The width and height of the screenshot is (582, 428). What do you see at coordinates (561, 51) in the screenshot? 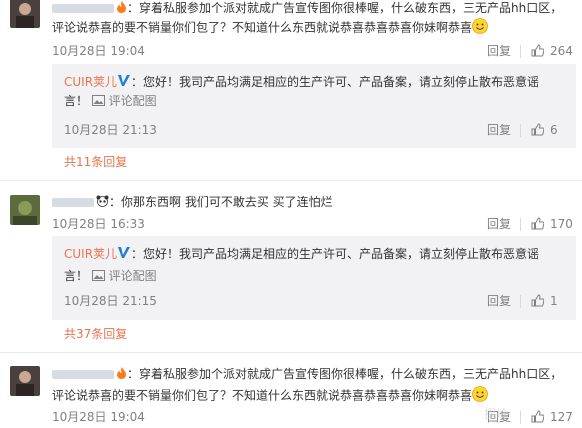
I see `like-count: 264` at bounding box center [561, 51].